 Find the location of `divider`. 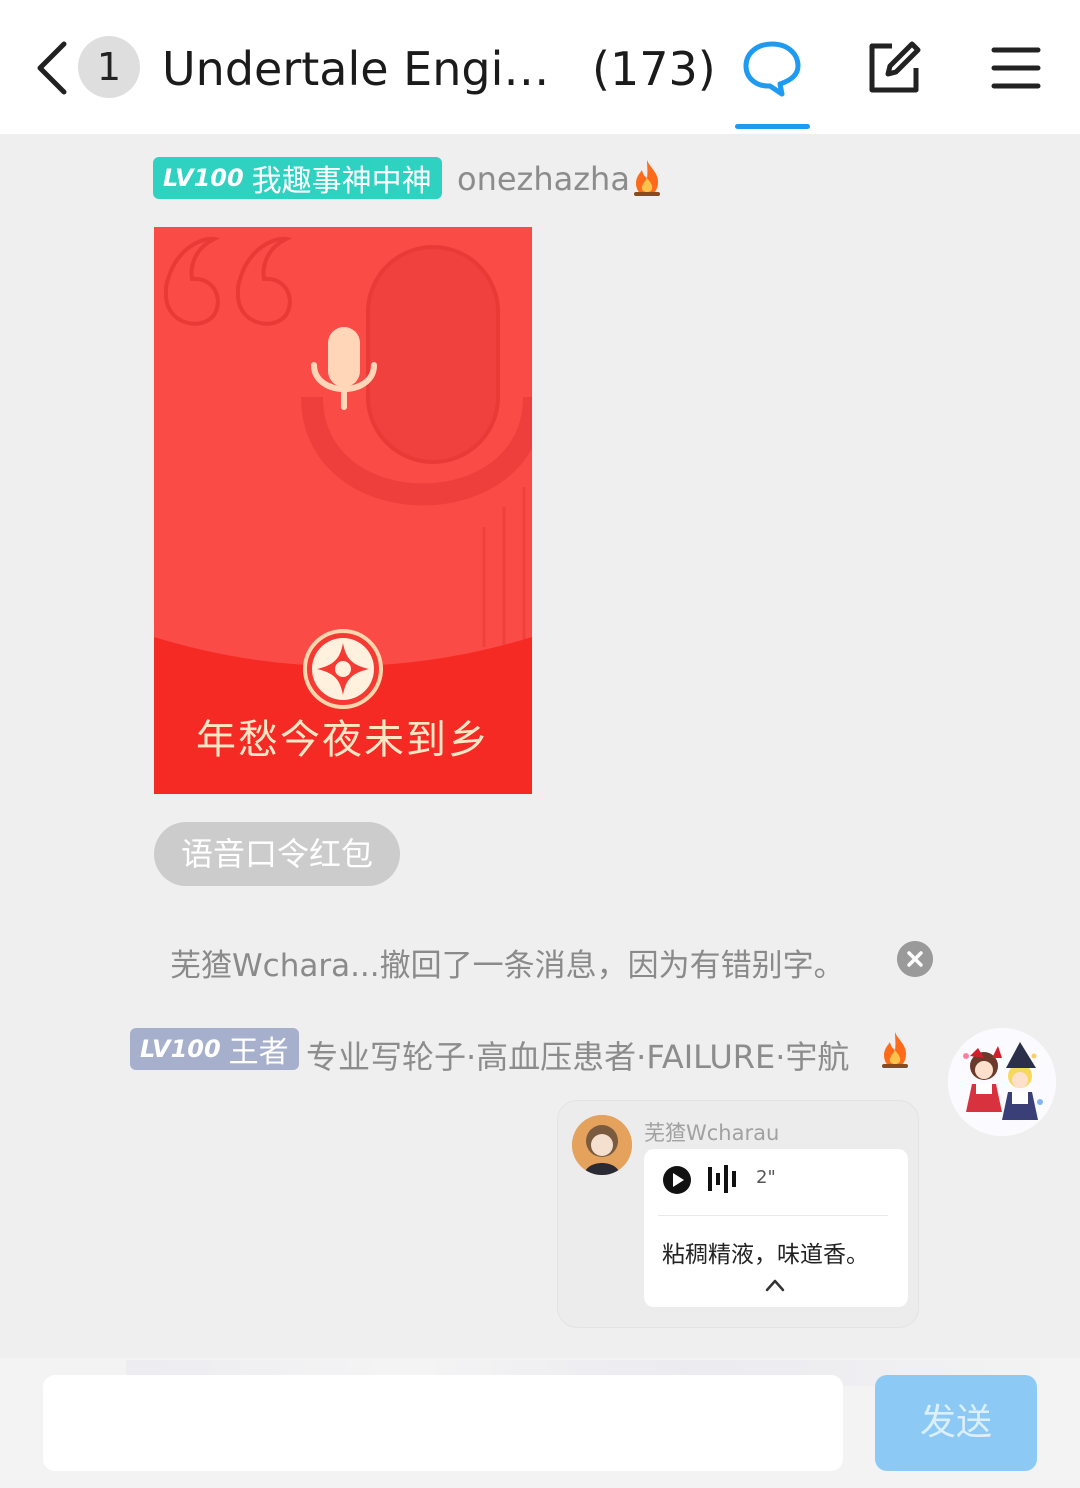

divider is located at coordinates (773, 1215).